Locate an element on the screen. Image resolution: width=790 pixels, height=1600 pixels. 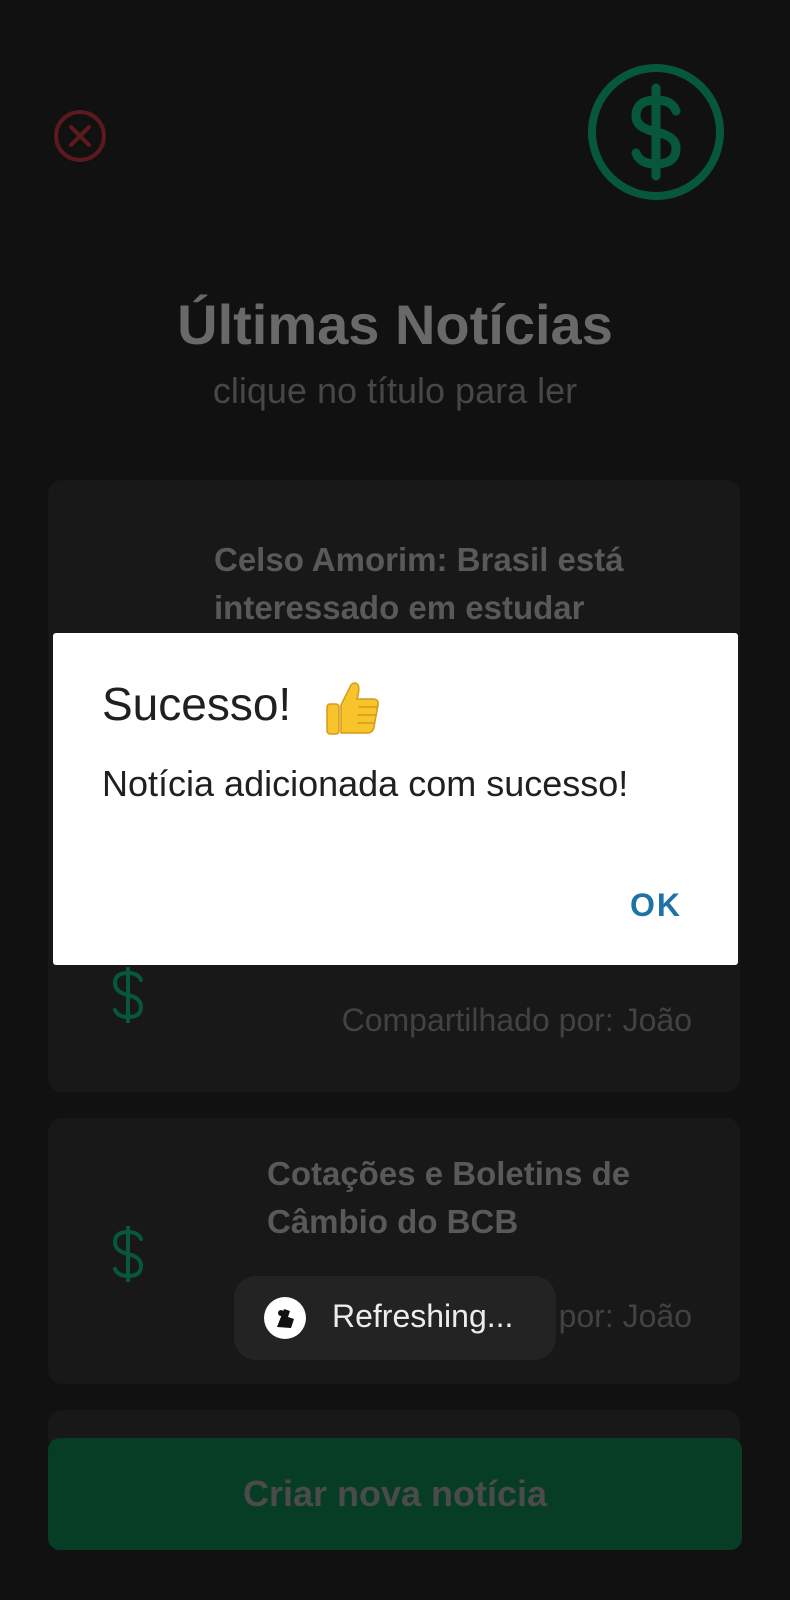
news-title: Cotações e Boletins de Câmbio do BCB is located at coordinates (448, 1198).